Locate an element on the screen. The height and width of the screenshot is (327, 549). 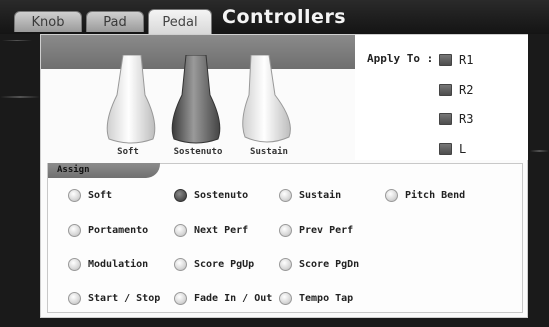
pedal-label-soft: Soft is located at coordinates (128, 152).